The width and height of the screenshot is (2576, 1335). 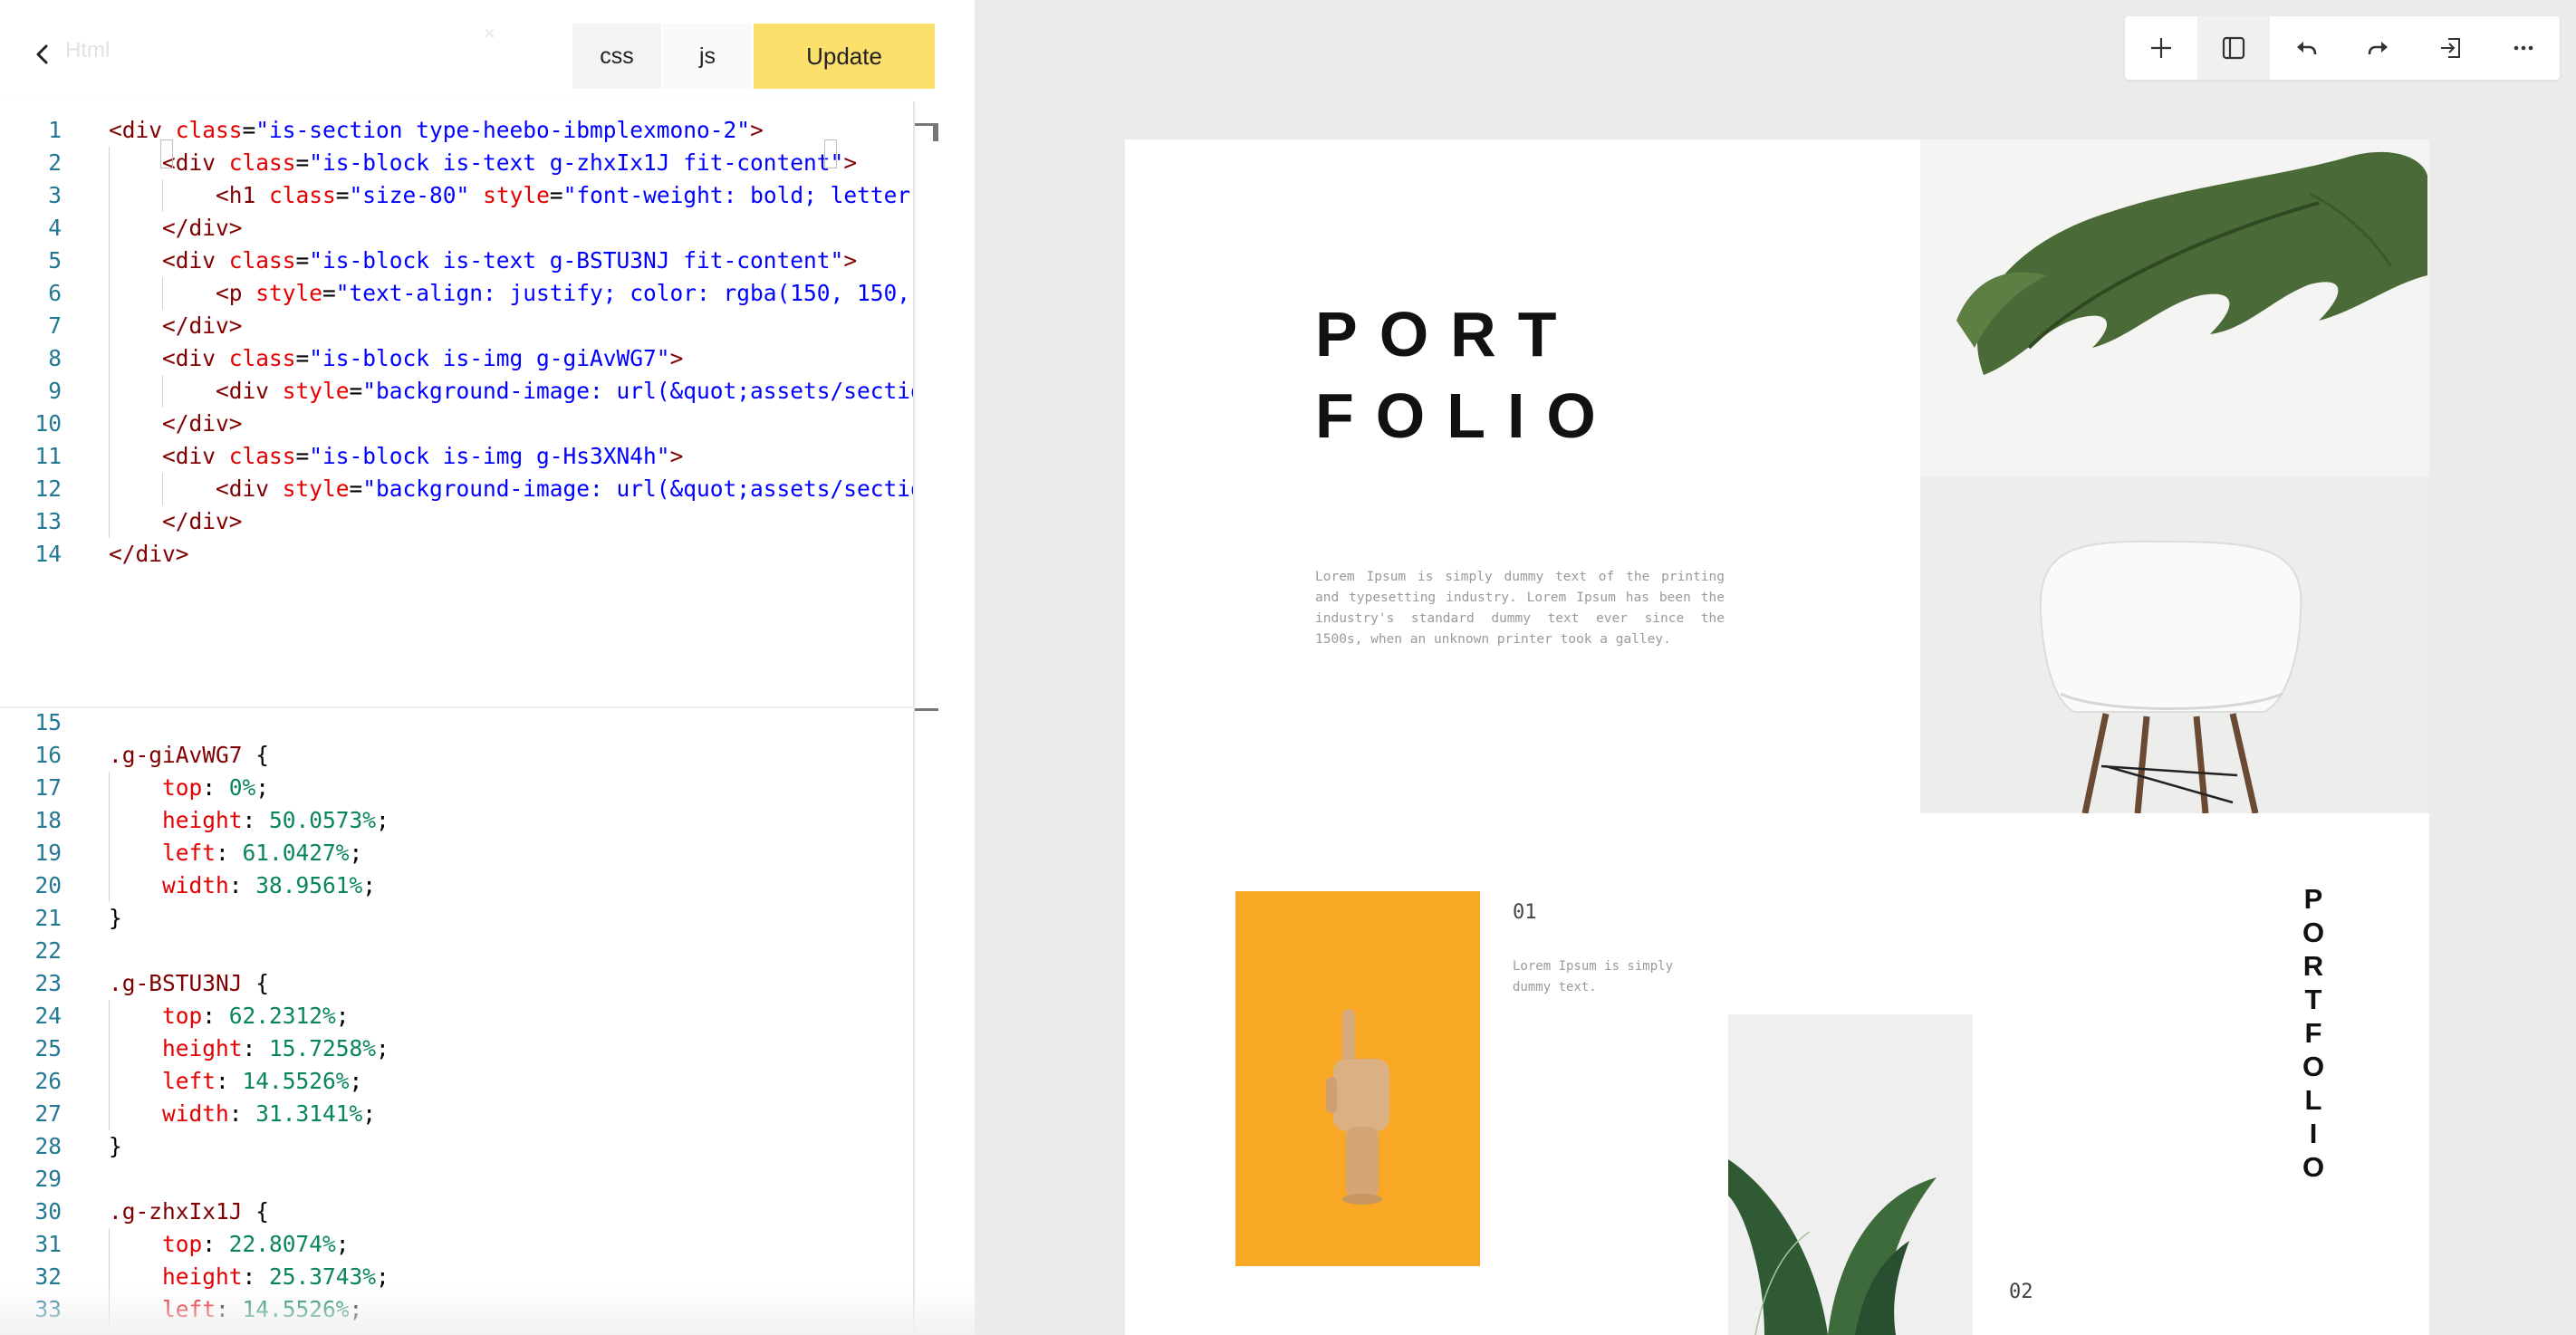 I want to click on vertical-letter: T, so click(x=2313, y=1000).